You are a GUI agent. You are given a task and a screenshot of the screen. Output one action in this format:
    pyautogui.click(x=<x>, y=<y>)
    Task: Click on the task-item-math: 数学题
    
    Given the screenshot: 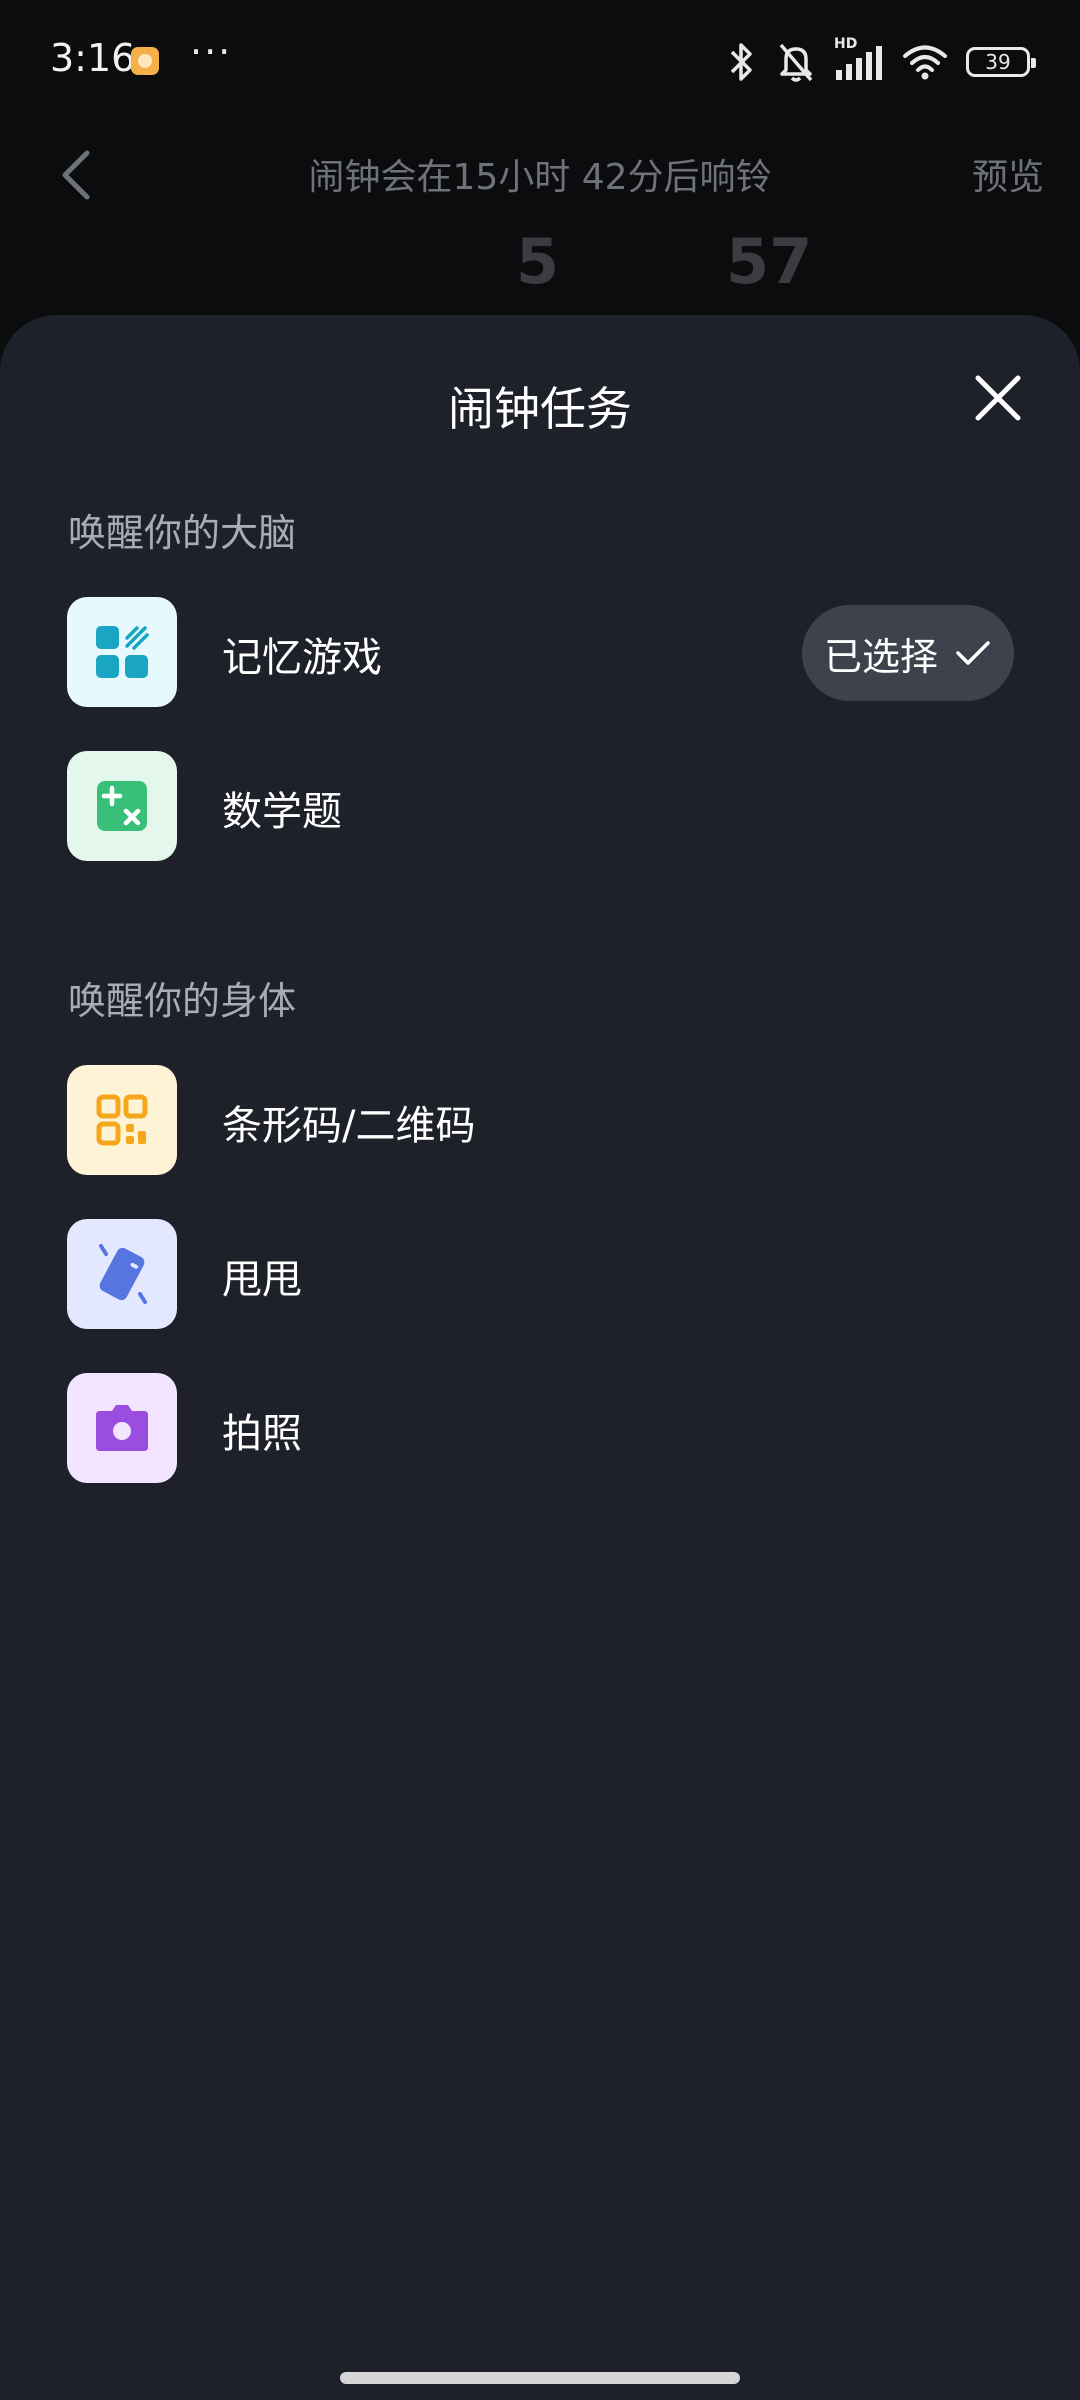 What is the action you would take?
    pyautogui.click(x=540, y=807)
    